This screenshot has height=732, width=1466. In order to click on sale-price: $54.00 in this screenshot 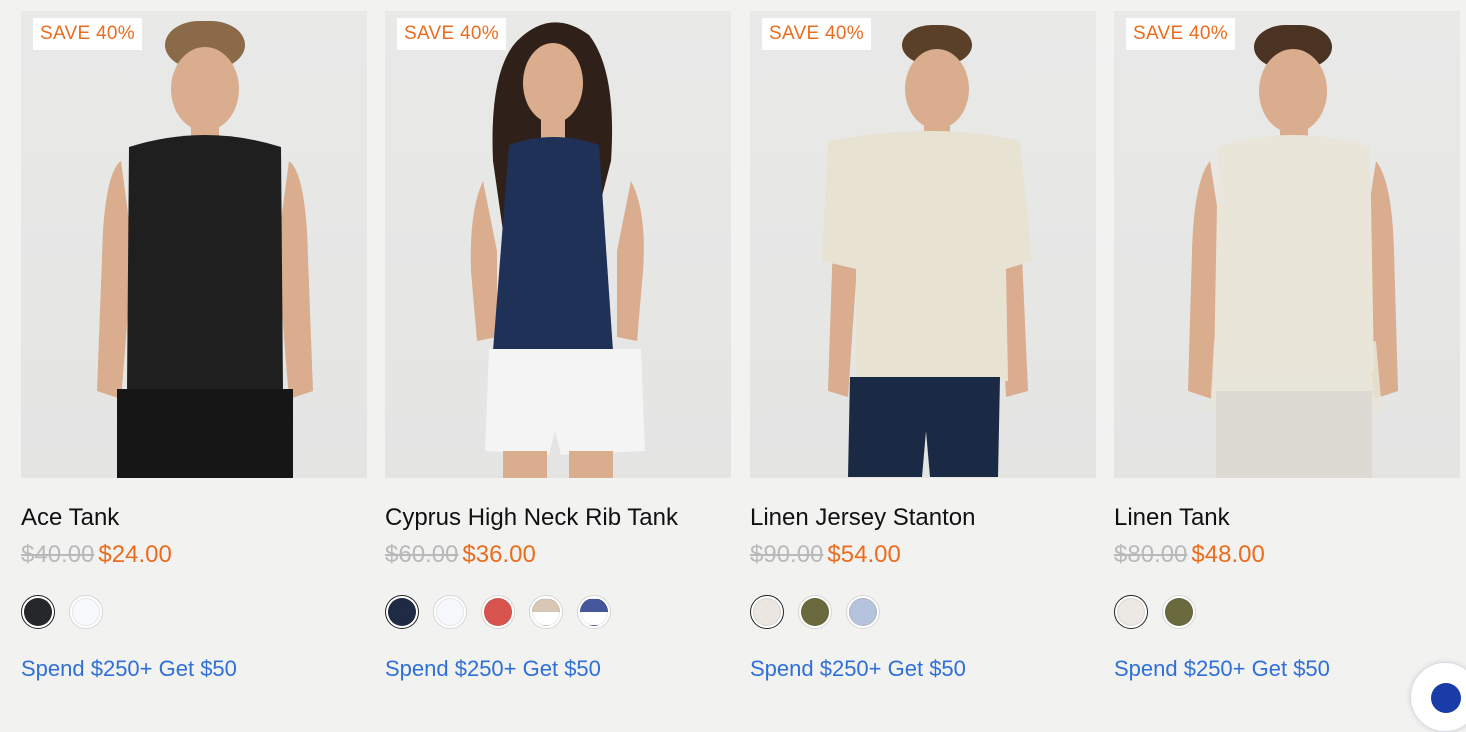, I will do `click(864, 554)`.